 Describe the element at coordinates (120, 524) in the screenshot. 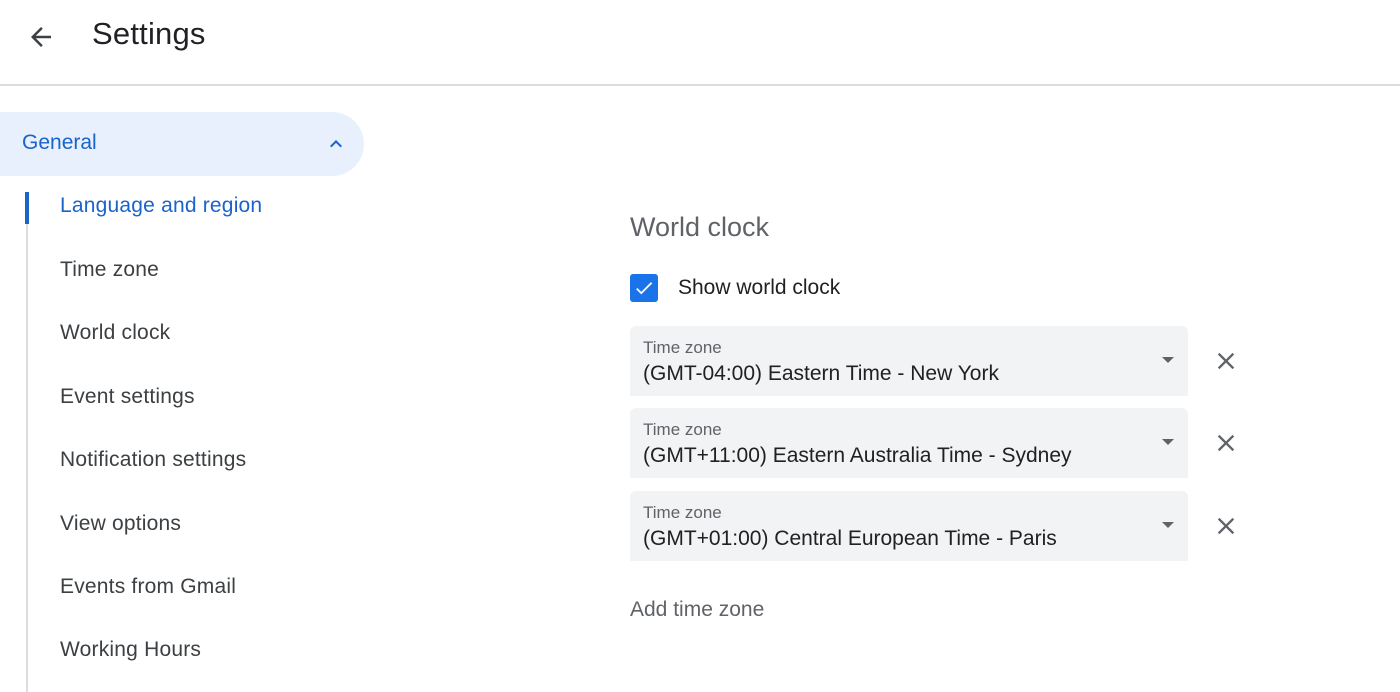

I see `sidebar-item-view-options: View options` at that location.